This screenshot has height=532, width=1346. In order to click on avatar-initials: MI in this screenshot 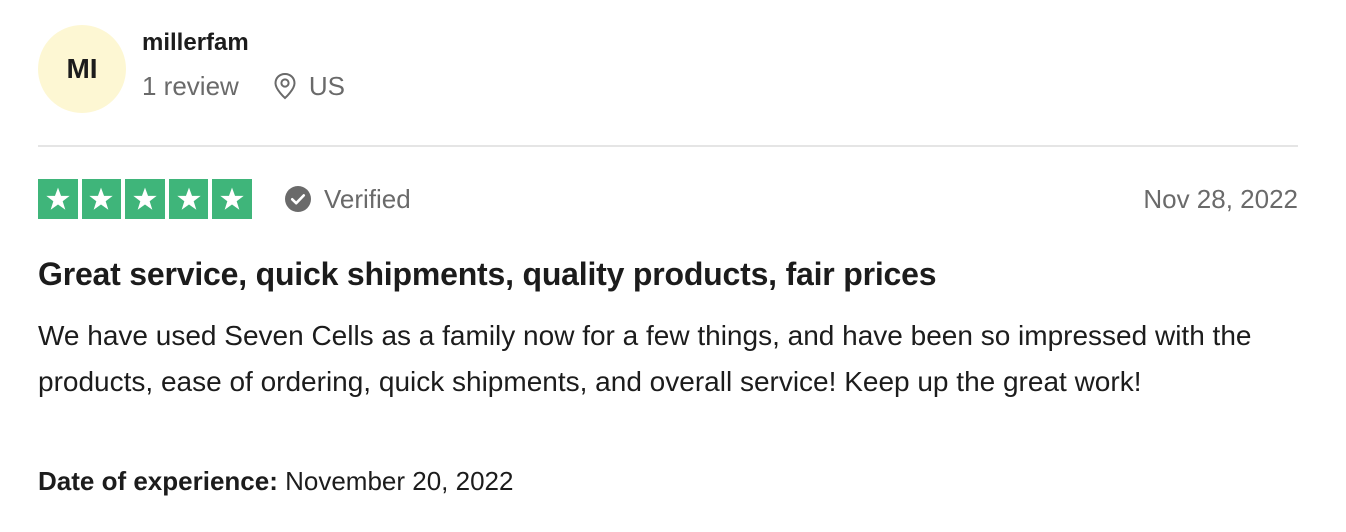, I will do `click(82, 68)`.